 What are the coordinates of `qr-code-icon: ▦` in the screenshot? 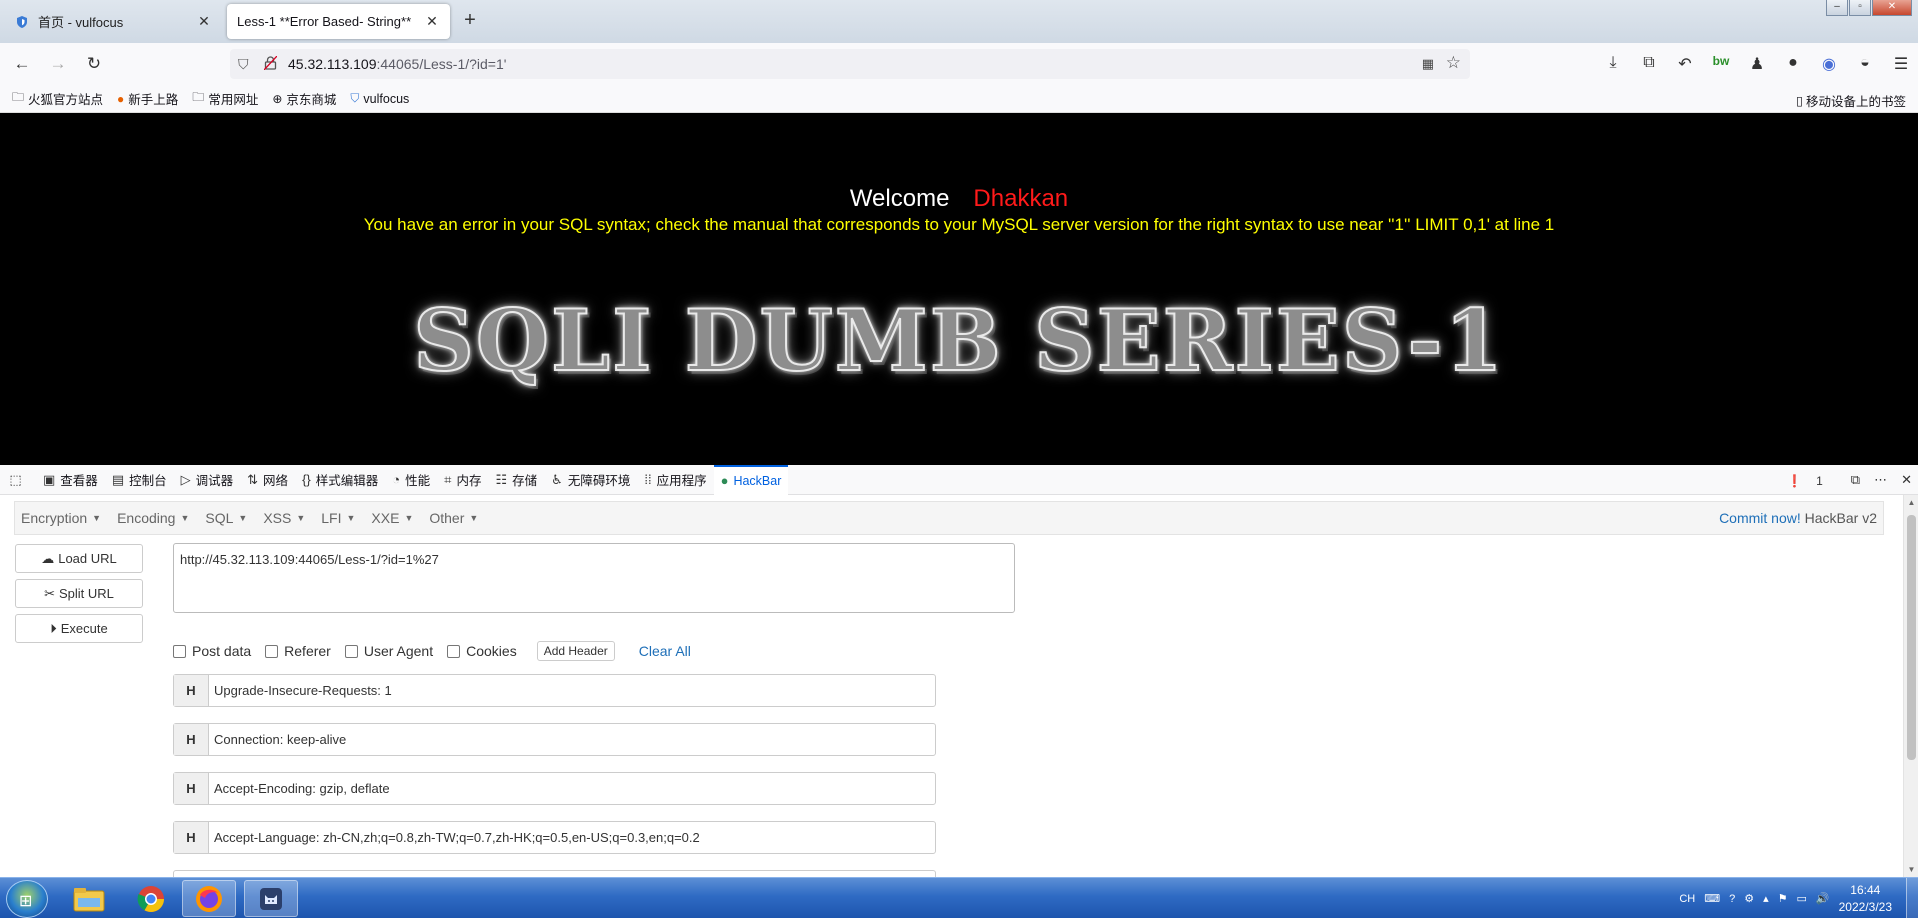 It's located at (1428, 64).